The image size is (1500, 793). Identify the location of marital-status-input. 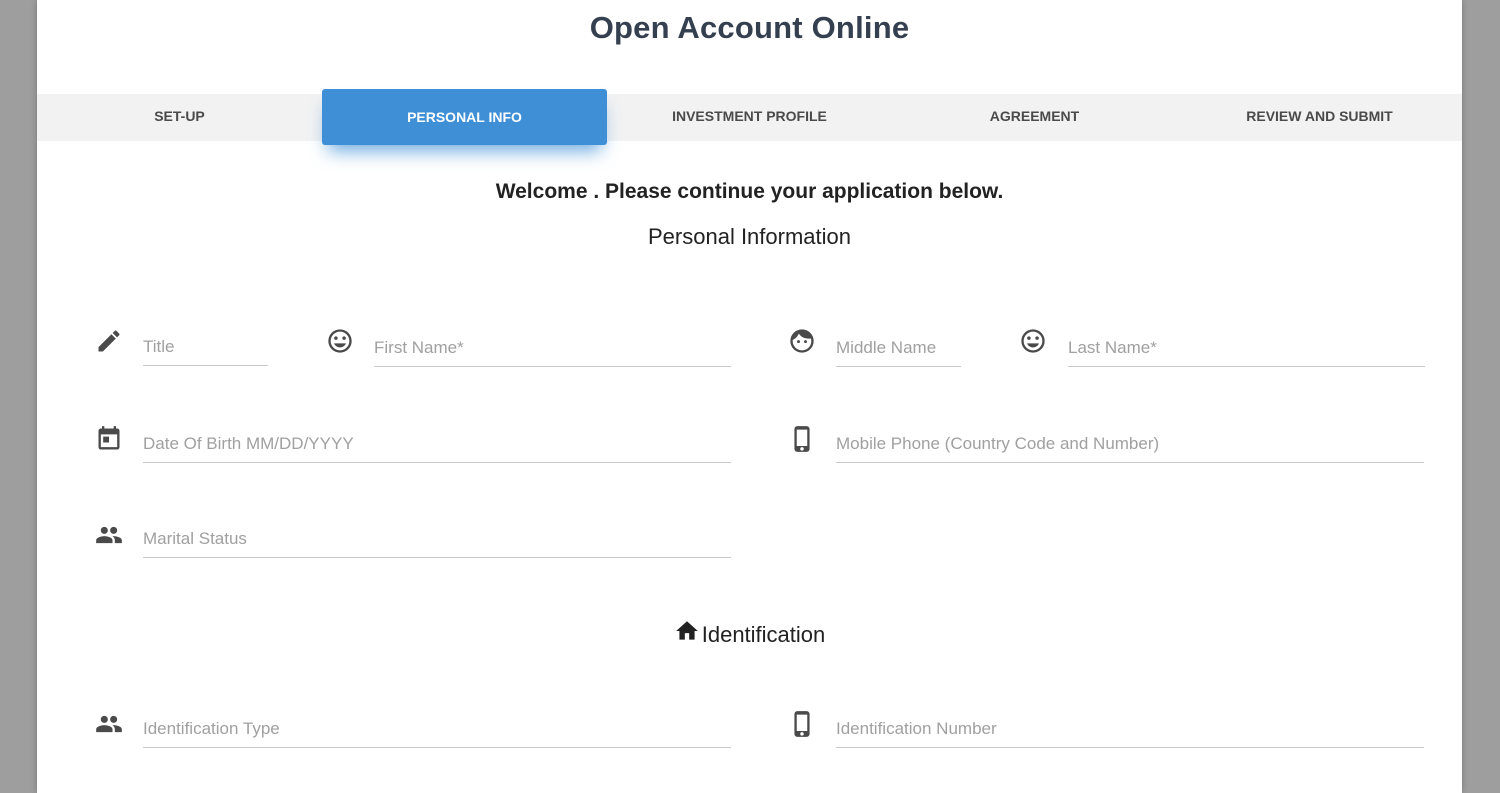
(437, 539).